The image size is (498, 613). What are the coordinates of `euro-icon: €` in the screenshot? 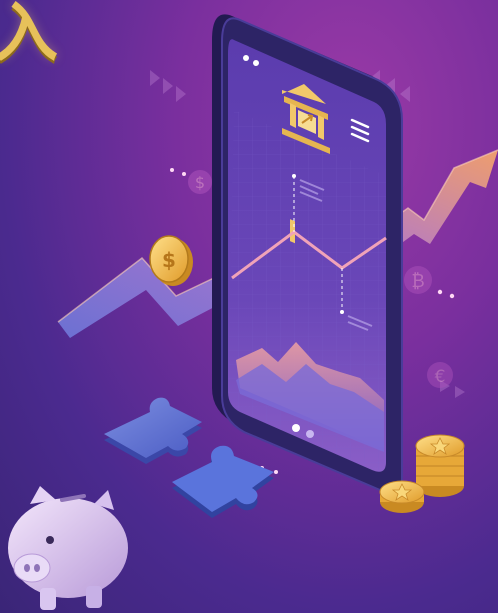 It's located at (440, 375).